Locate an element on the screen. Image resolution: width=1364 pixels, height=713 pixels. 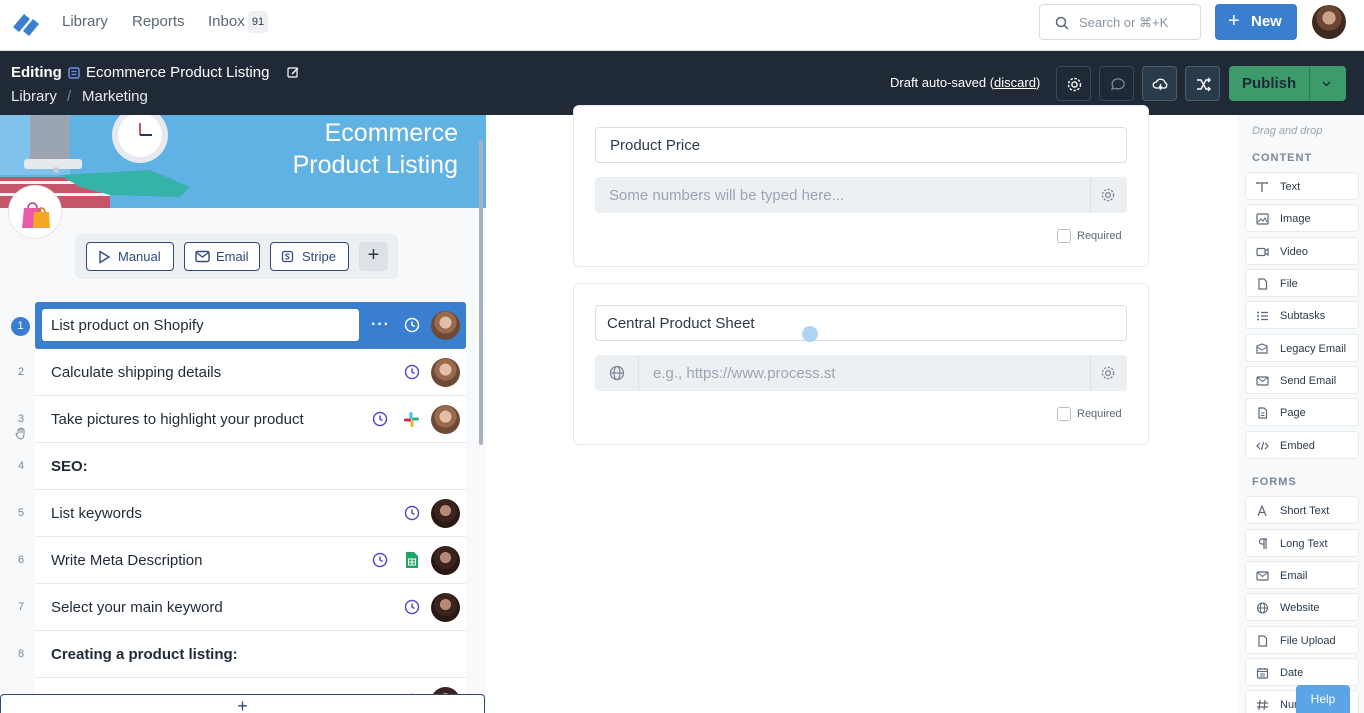
task-number: 6 is located at coordinates (21, 560).